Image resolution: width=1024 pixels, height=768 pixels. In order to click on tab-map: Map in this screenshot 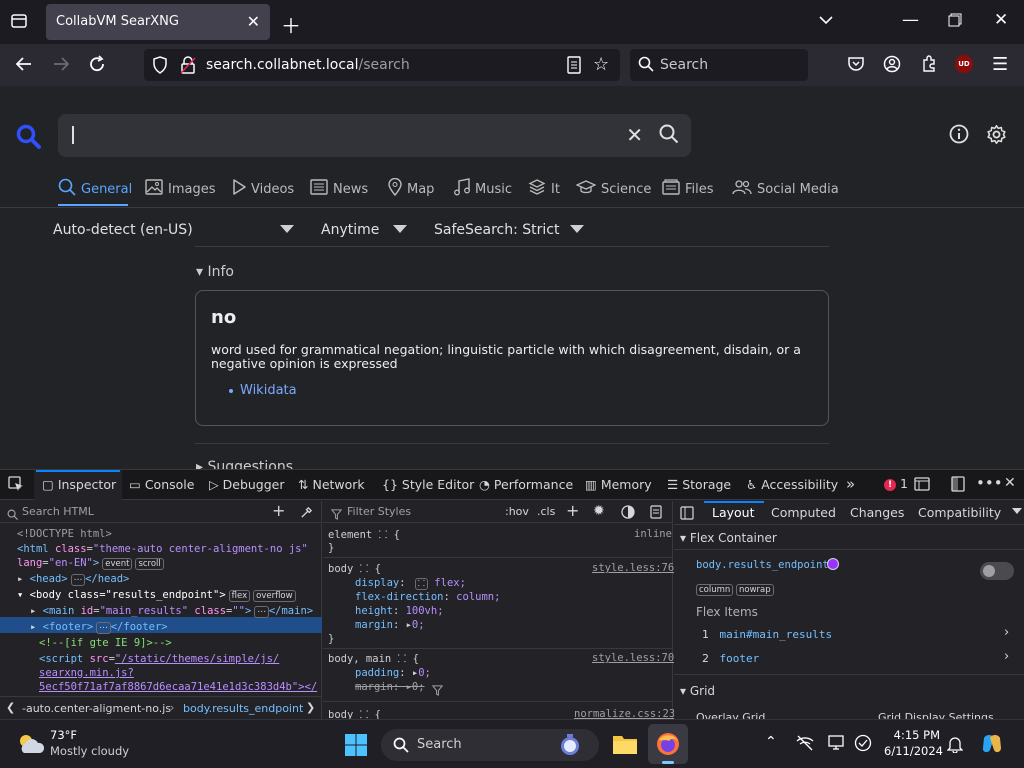, I will do `click(411, 189)`.